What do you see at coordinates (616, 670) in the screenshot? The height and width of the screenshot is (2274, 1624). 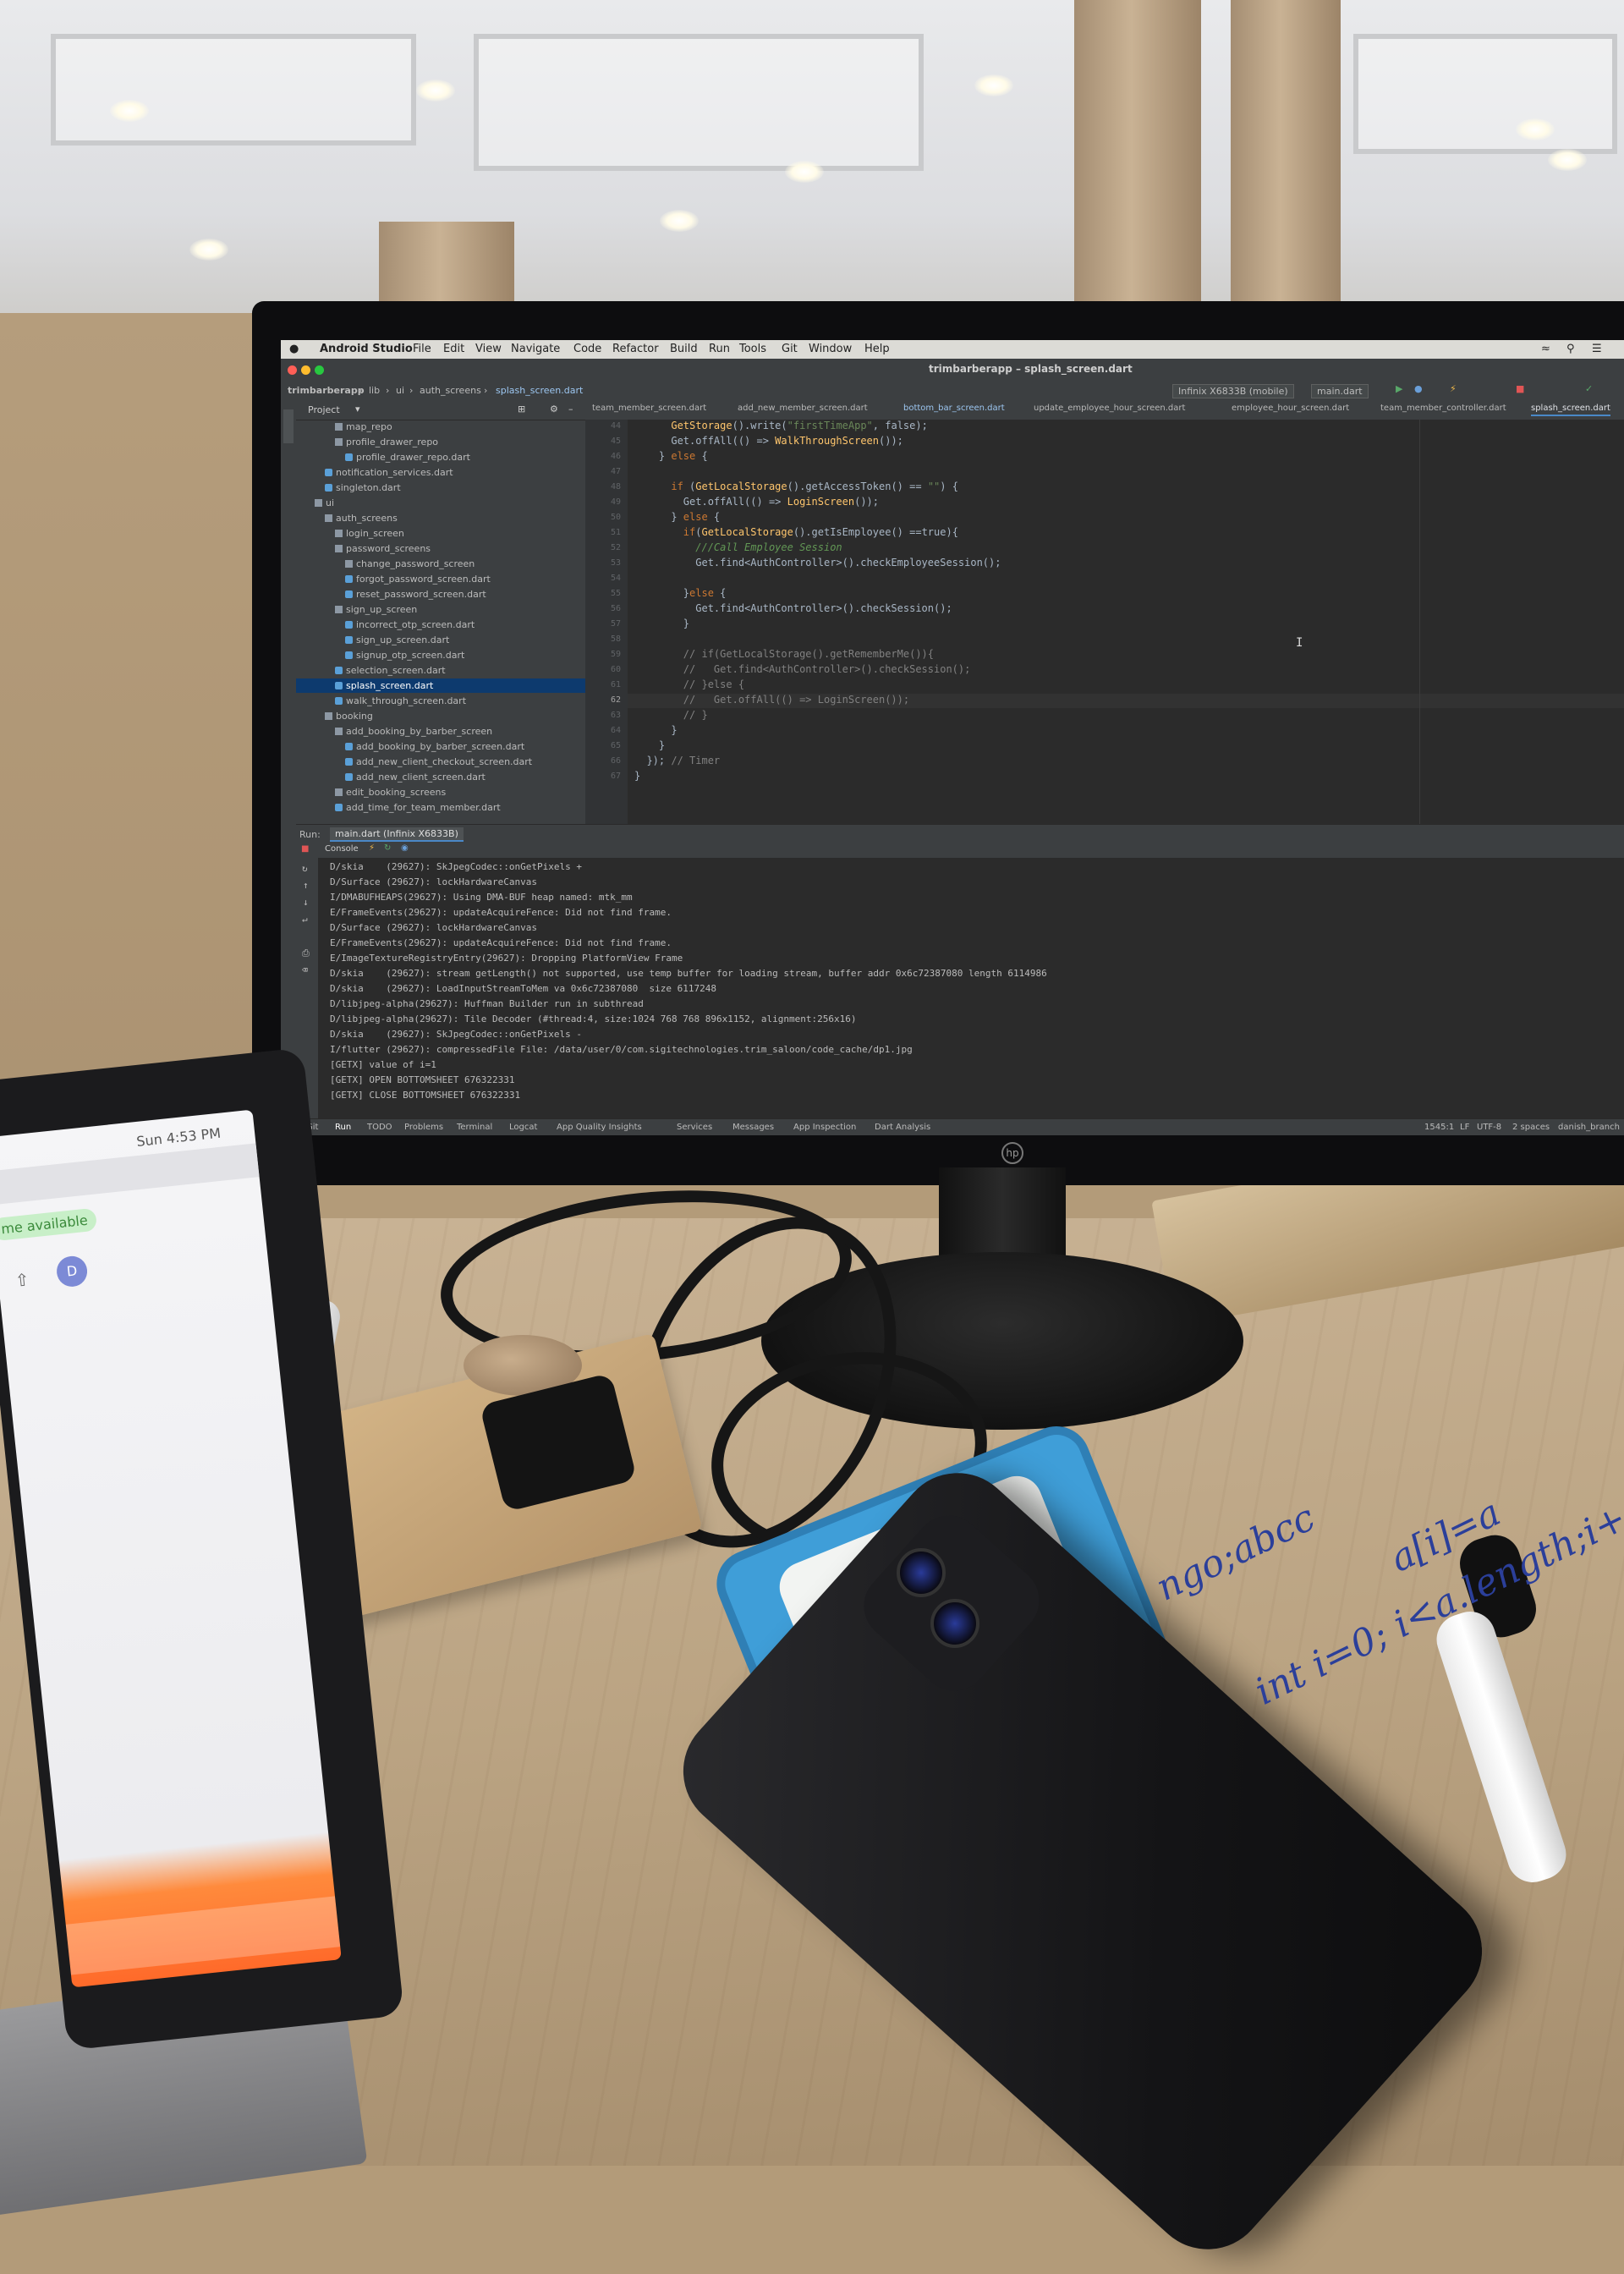 I see `line-number: 60` at bounding box center [616, 670].